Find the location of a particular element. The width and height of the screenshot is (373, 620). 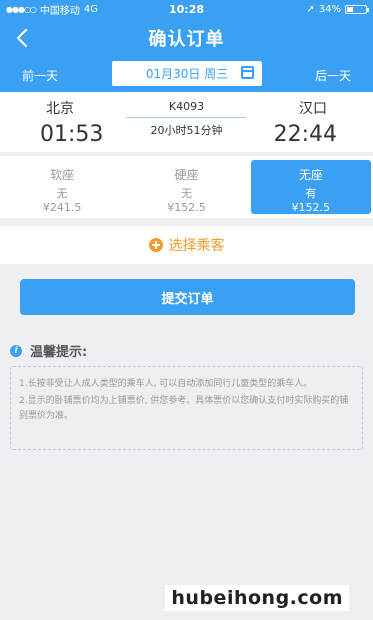

chevron-left-icon is located at coordinates (22, 38).